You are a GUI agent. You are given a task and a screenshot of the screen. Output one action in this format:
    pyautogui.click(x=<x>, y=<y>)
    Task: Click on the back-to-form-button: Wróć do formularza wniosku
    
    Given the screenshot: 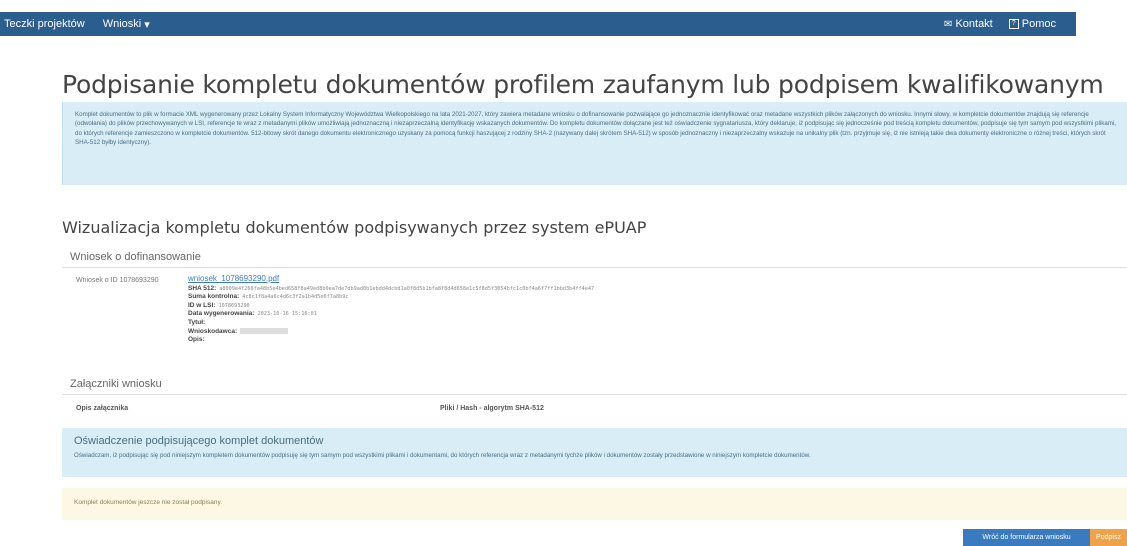 What is the action you would take?
    pyautogui.click(x=1026, y=537)
    